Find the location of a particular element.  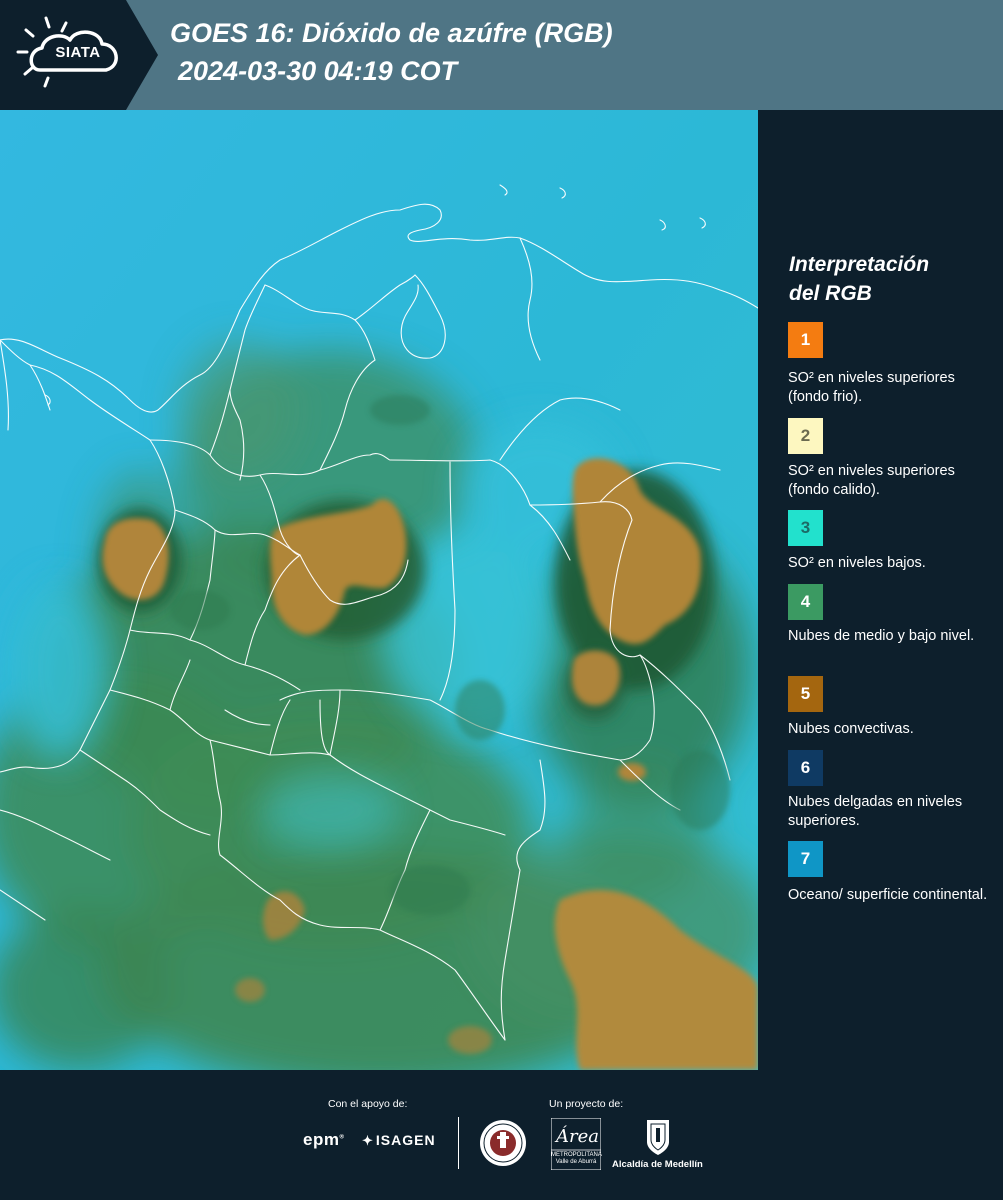

legend-swatch-5: 5 is located at coordinates (805, 694).